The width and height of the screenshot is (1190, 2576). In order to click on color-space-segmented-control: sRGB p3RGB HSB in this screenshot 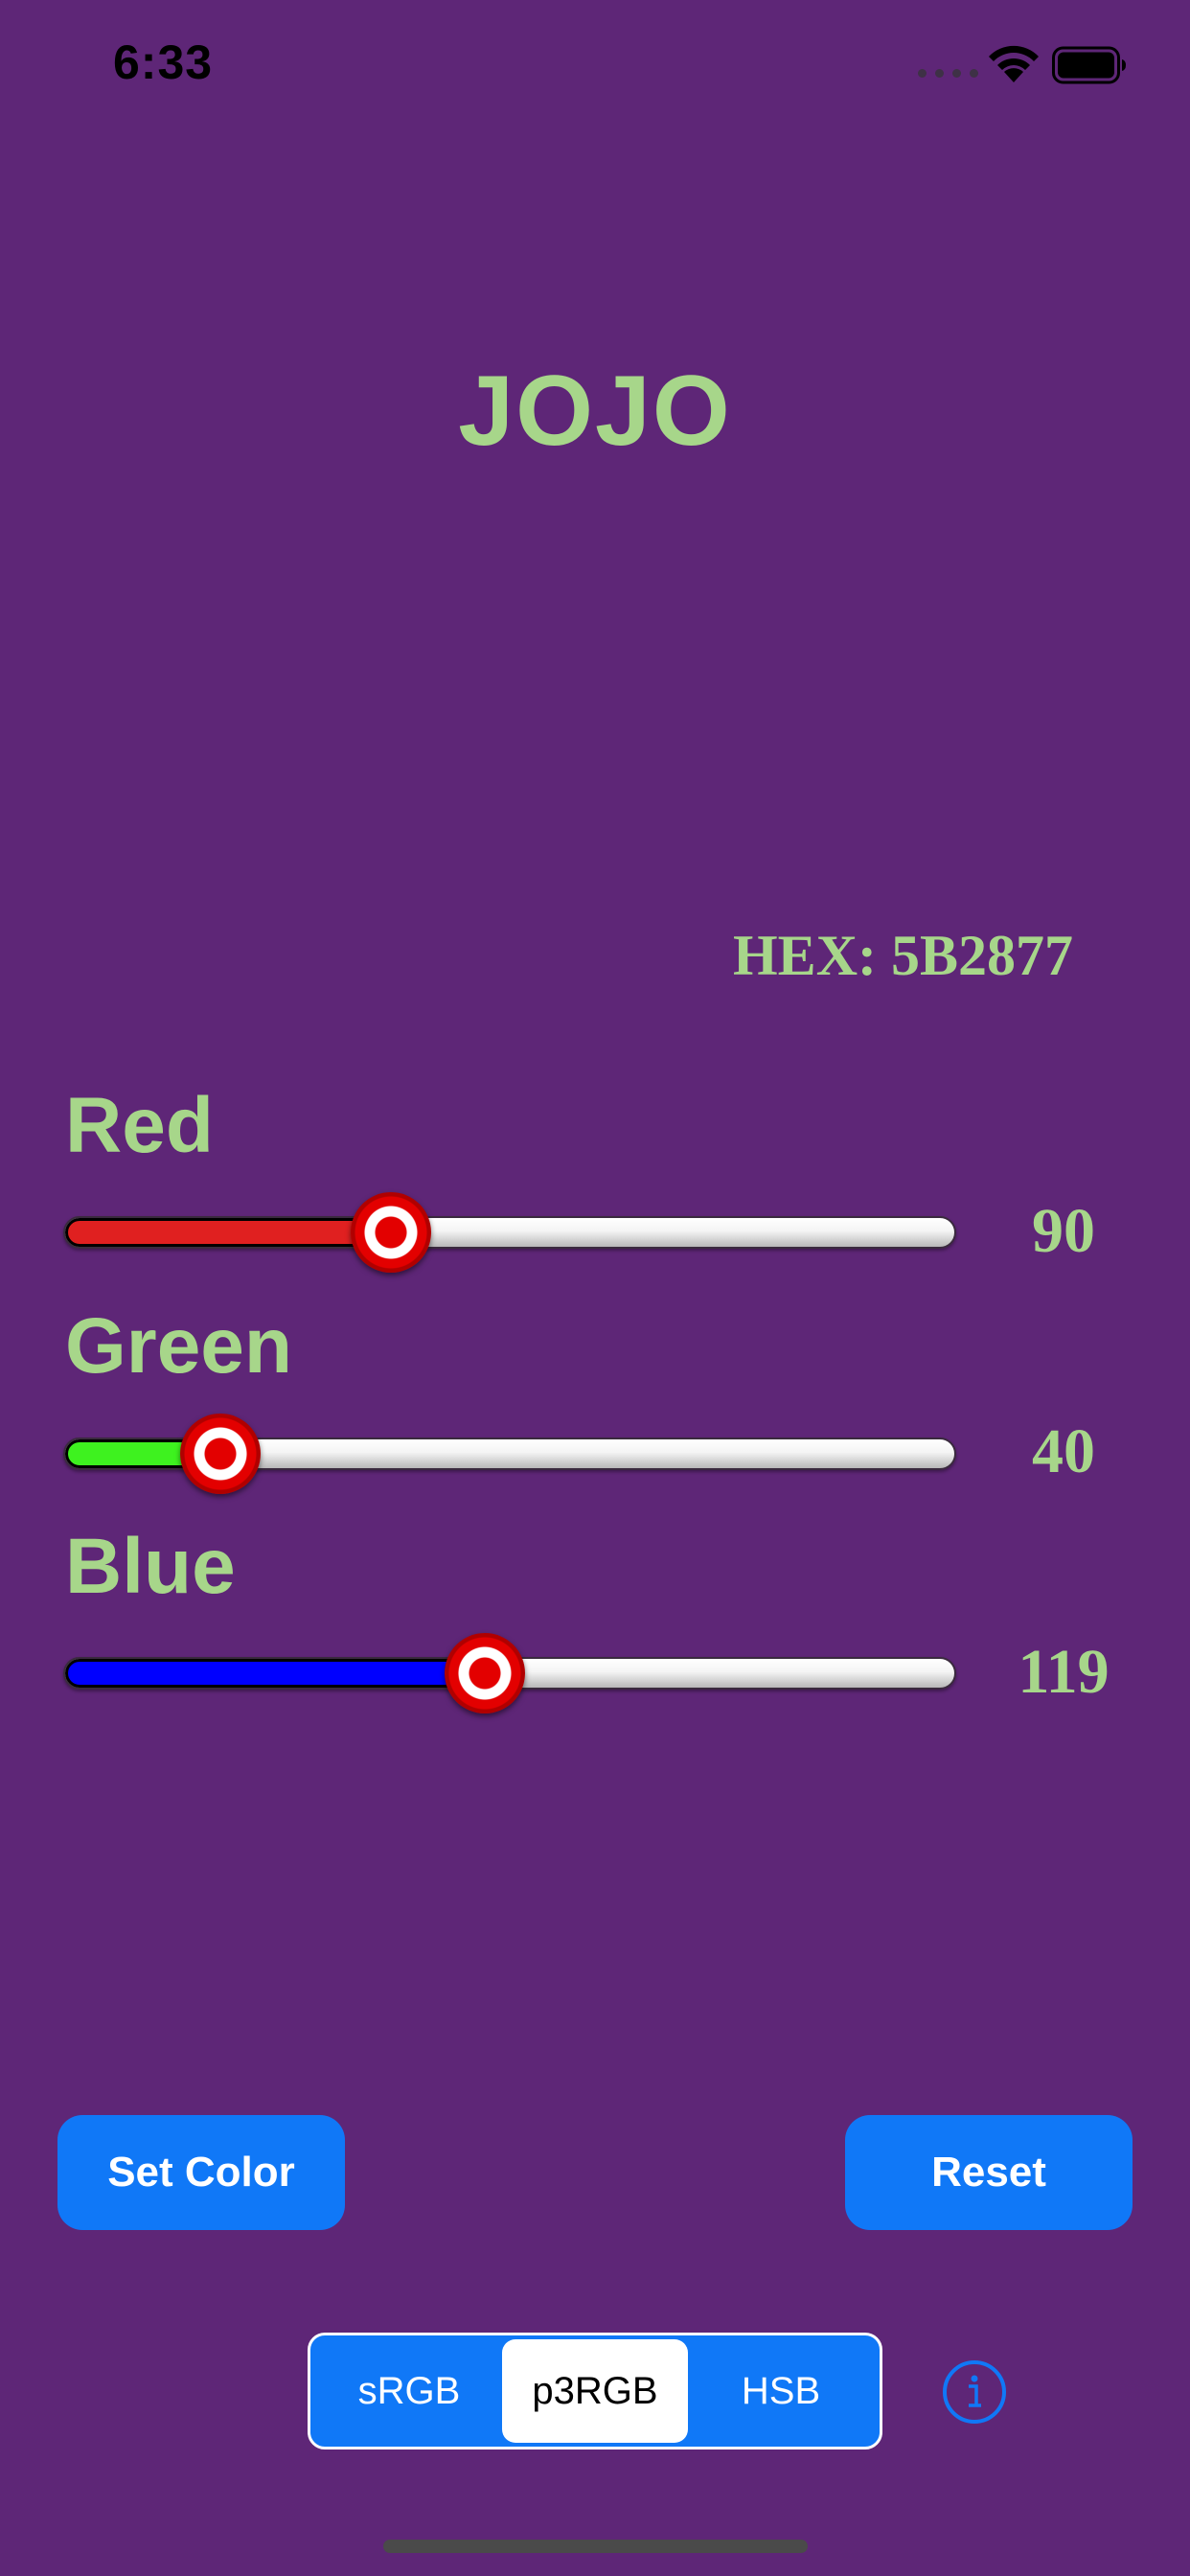, I will do `click(595, 2391)`.